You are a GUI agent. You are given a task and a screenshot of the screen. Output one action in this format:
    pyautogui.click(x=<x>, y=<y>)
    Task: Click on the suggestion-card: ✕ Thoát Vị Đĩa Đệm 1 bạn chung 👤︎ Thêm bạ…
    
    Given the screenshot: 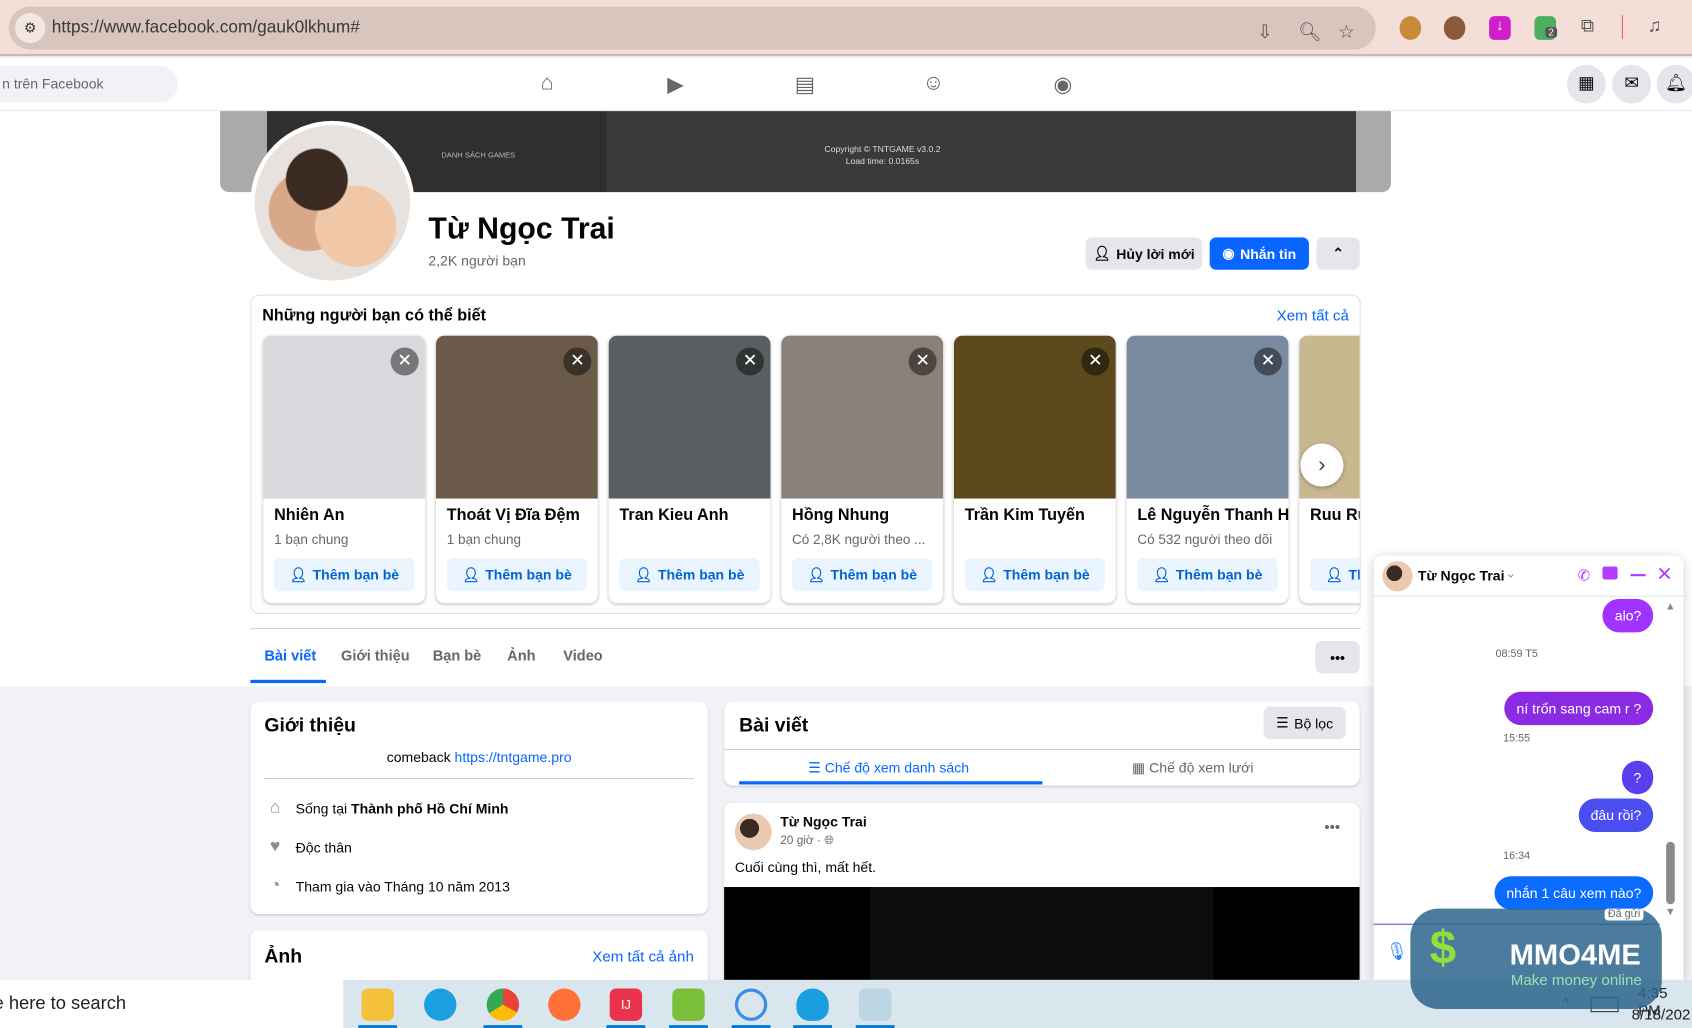 What is the action you would take?
    pyautogui.click(x=516, y=469)
    